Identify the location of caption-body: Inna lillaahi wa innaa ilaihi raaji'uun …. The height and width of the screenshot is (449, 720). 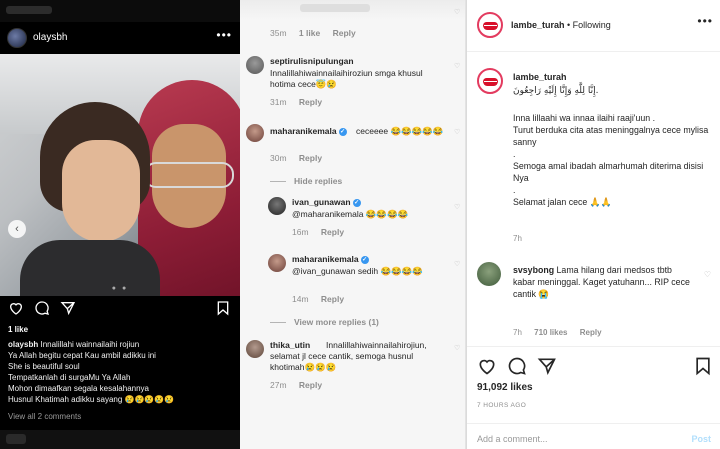
(613, 160).